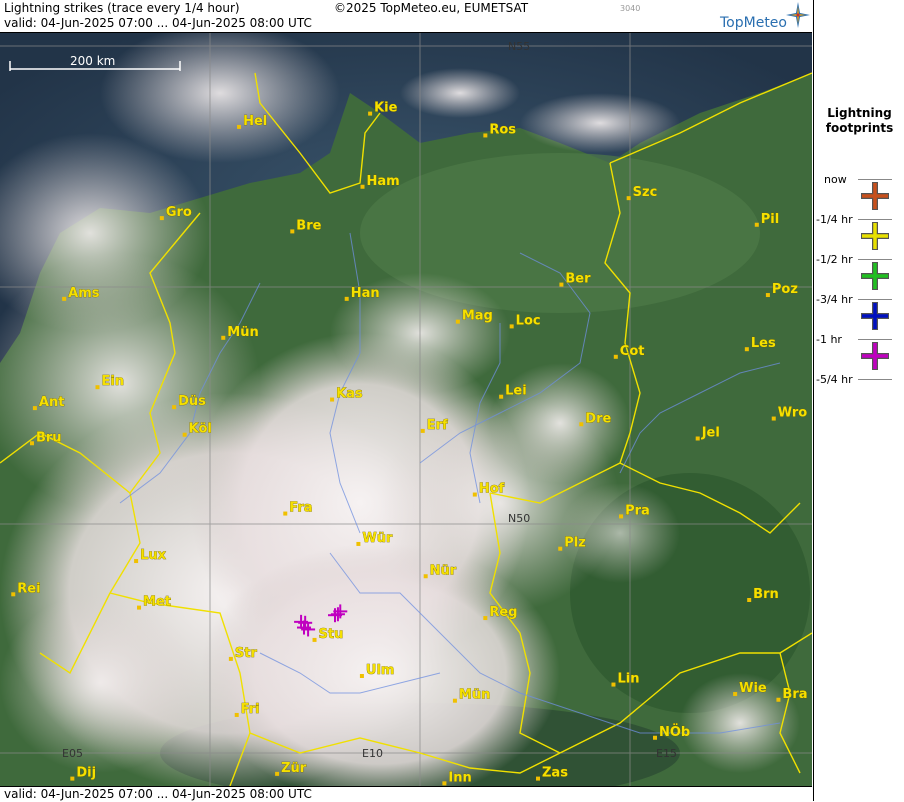  Describe the element at coordinates (770, 219) in the screenshot. I see `city-label: Pil` at that location.